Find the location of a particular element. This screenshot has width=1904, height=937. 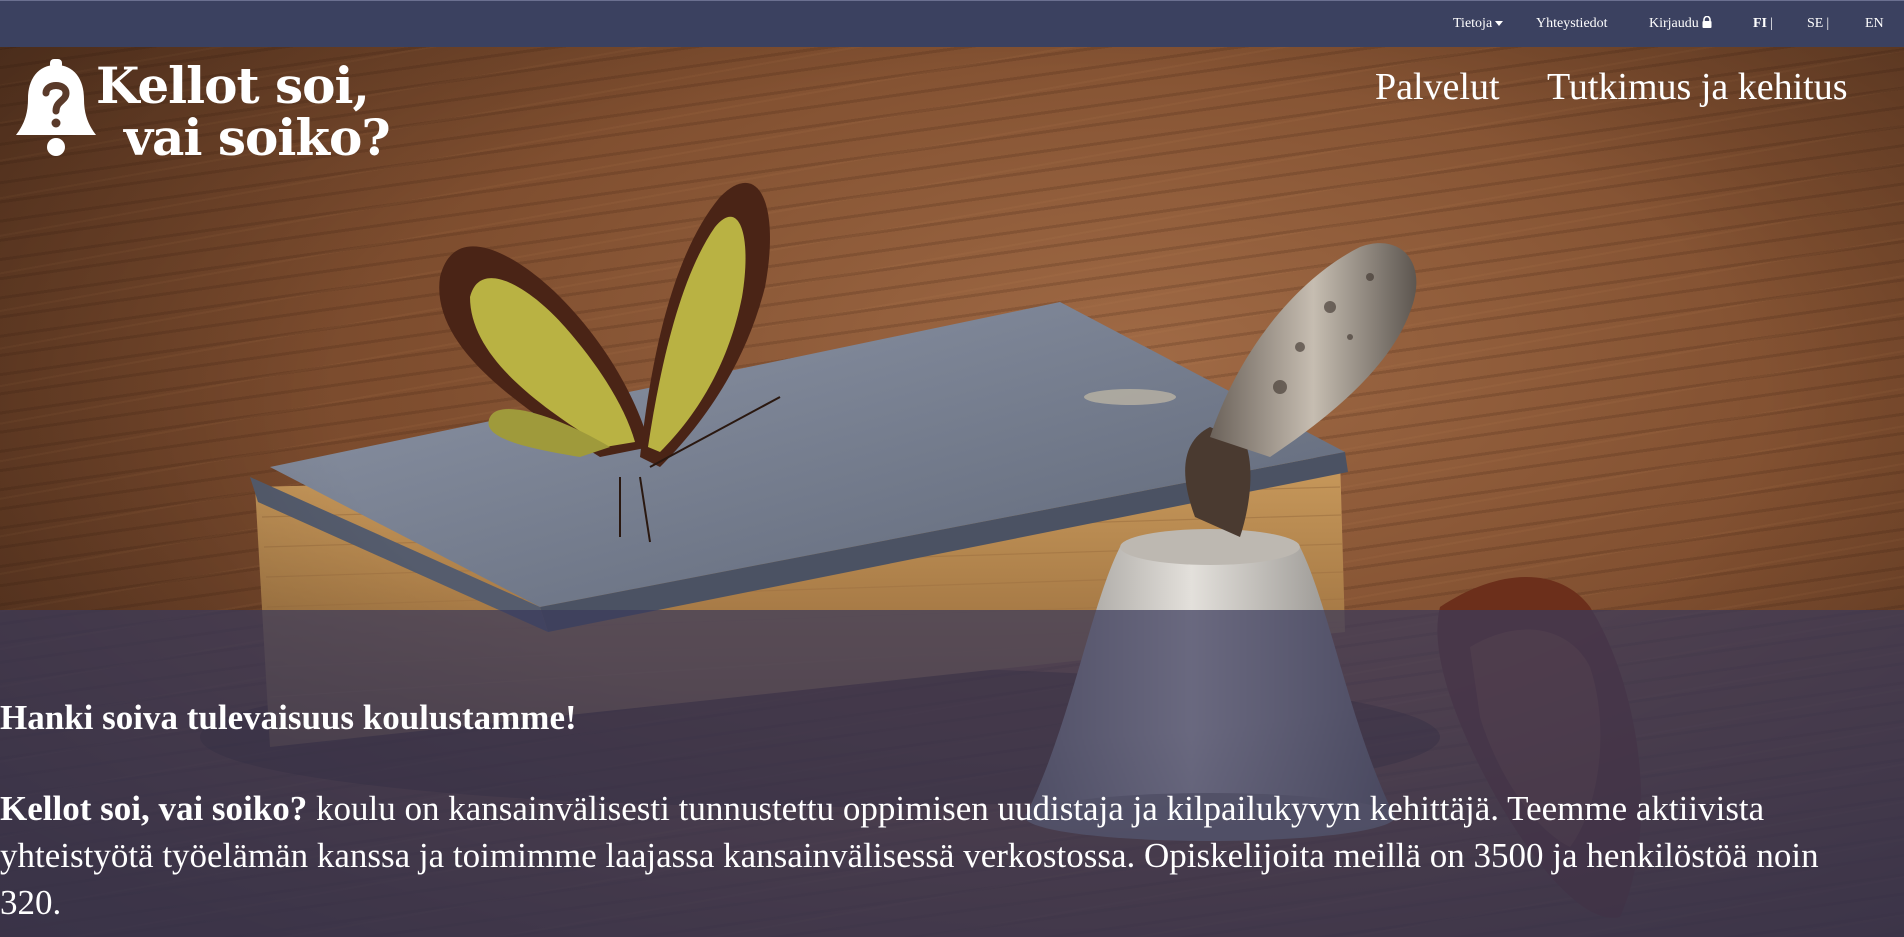

caret-down-icon is located at coordinates (1499, 24).